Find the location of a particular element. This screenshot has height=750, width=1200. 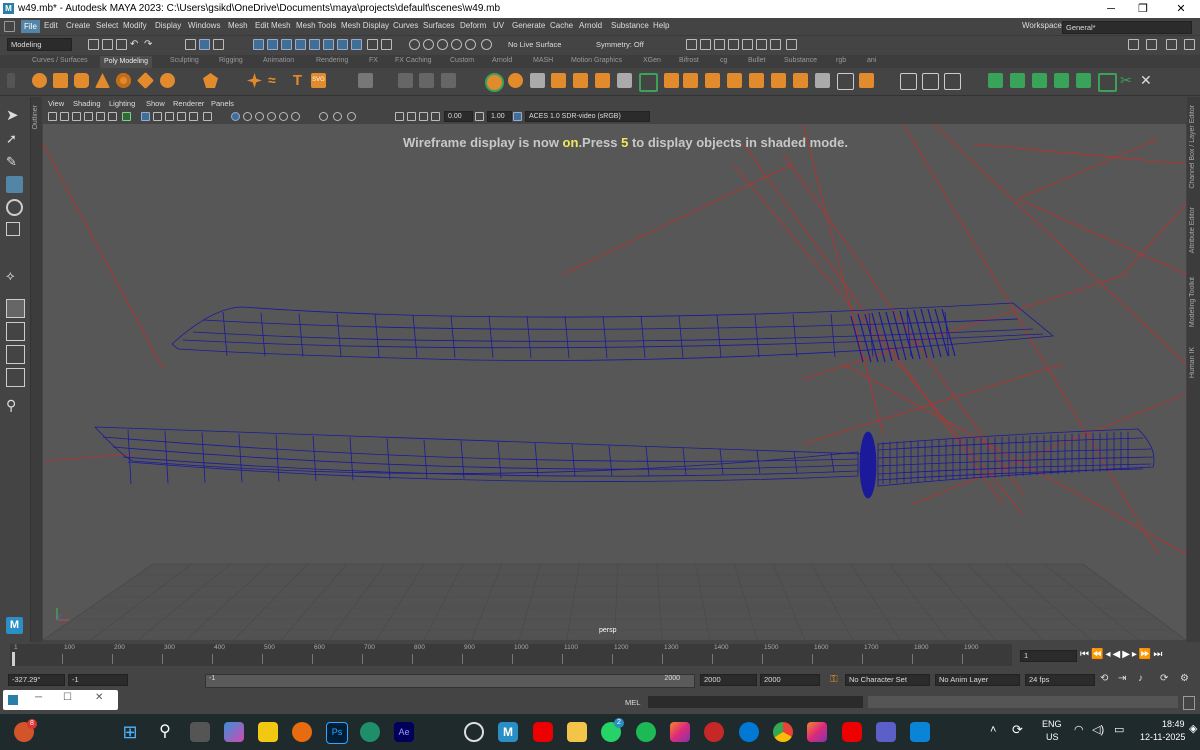

shelf-tab-rendering: Rendering is located at coordinates (332, 60).